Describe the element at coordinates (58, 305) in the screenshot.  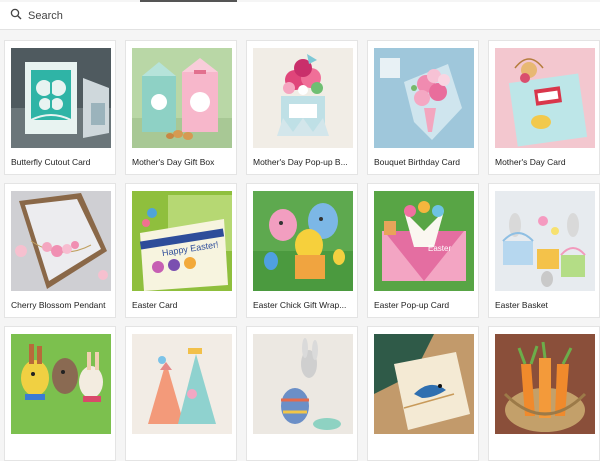
I see `card-title: Cherry Blossom Pendant` at that location.